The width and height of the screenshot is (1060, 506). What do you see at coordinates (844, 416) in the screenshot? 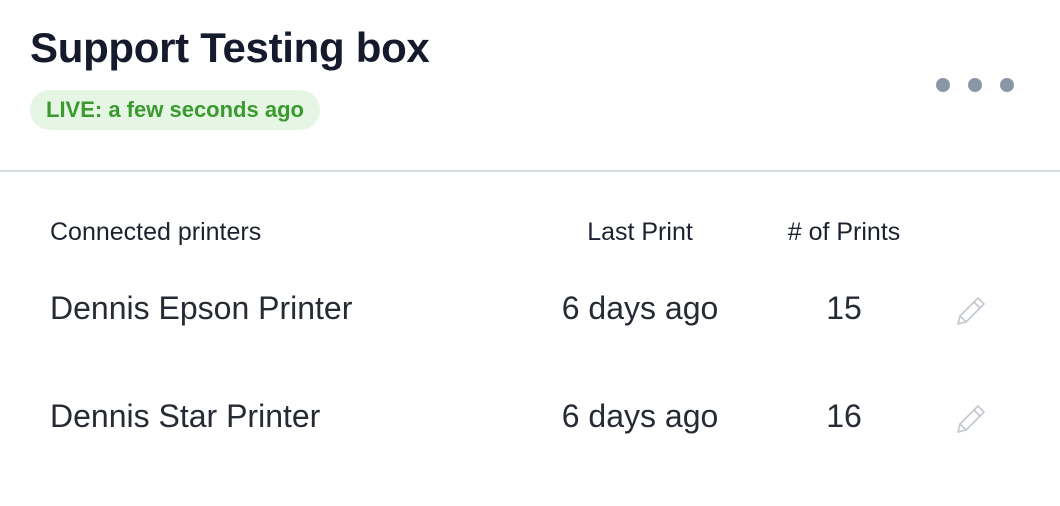
I see `print-count-value: 16` at bounding box center [844, 416].